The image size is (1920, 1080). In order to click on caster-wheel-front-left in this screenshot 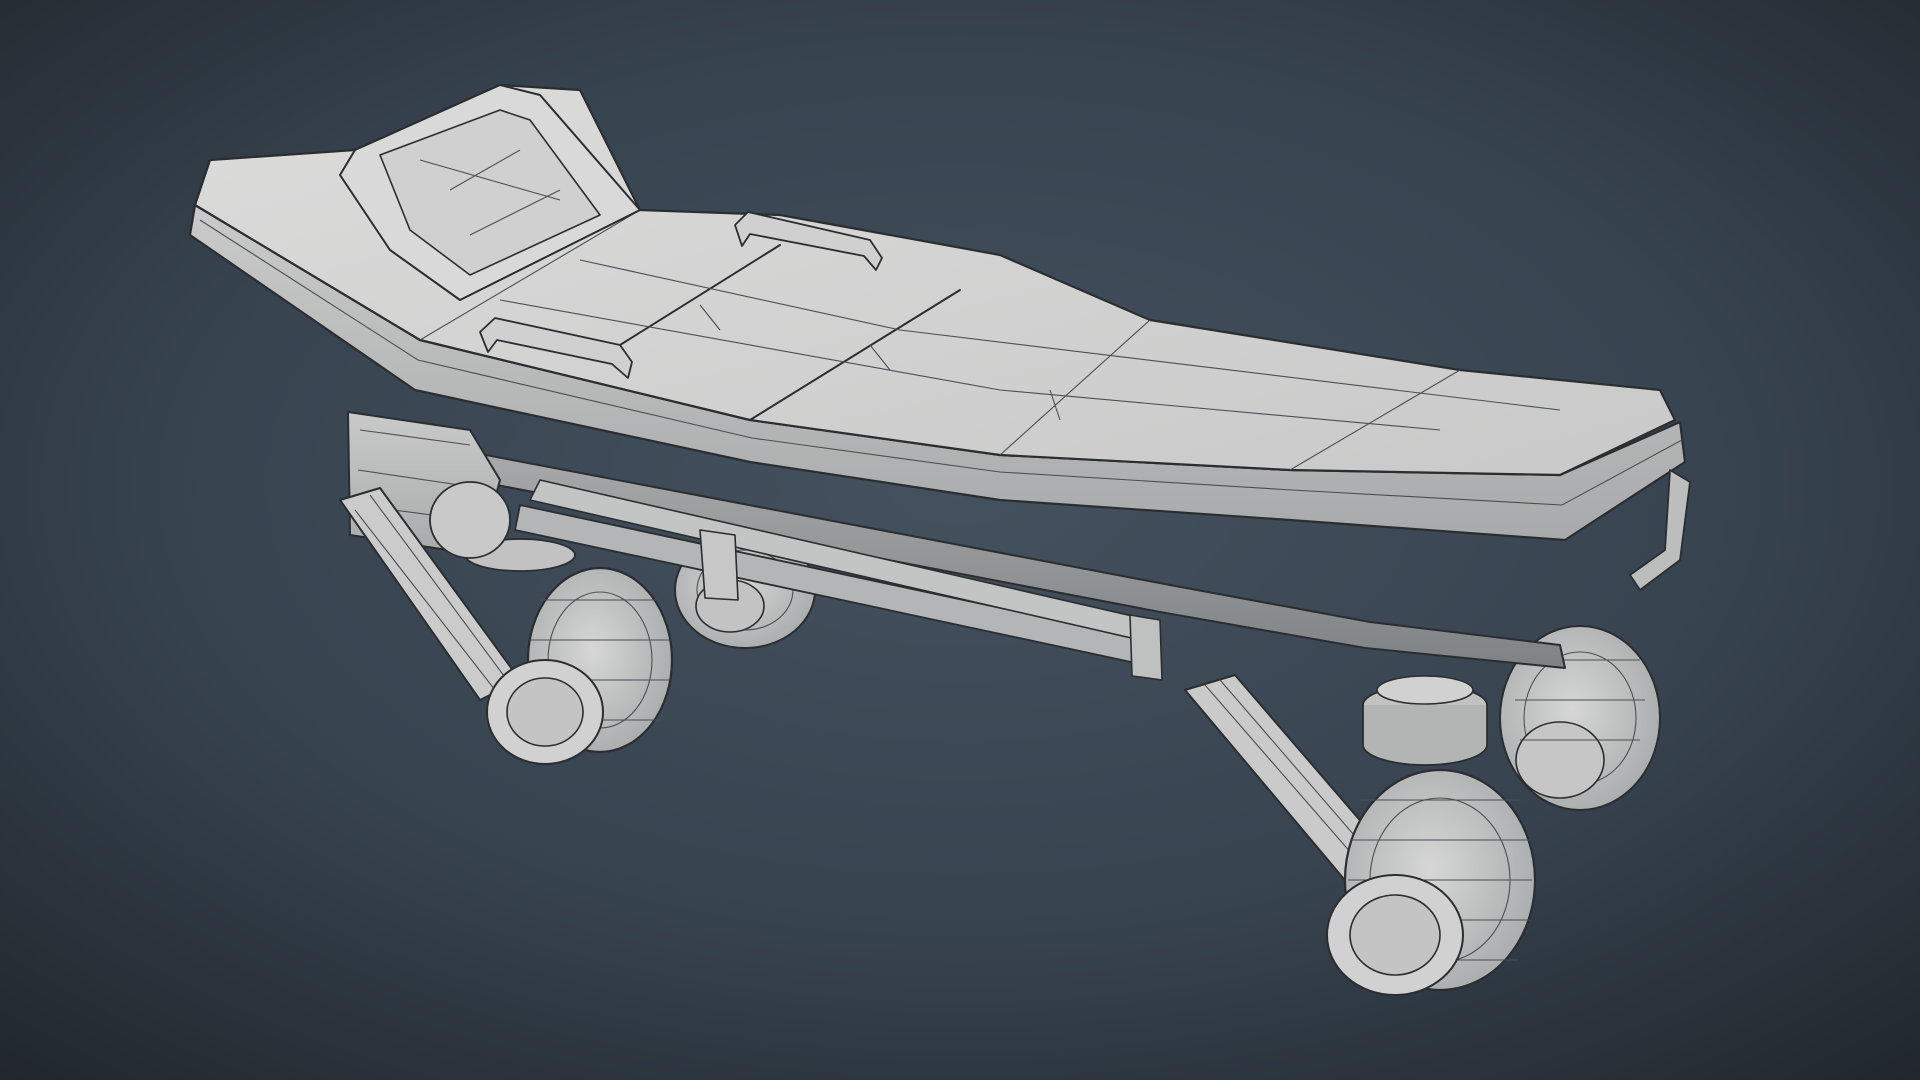, I will do `click(580, 665)`.